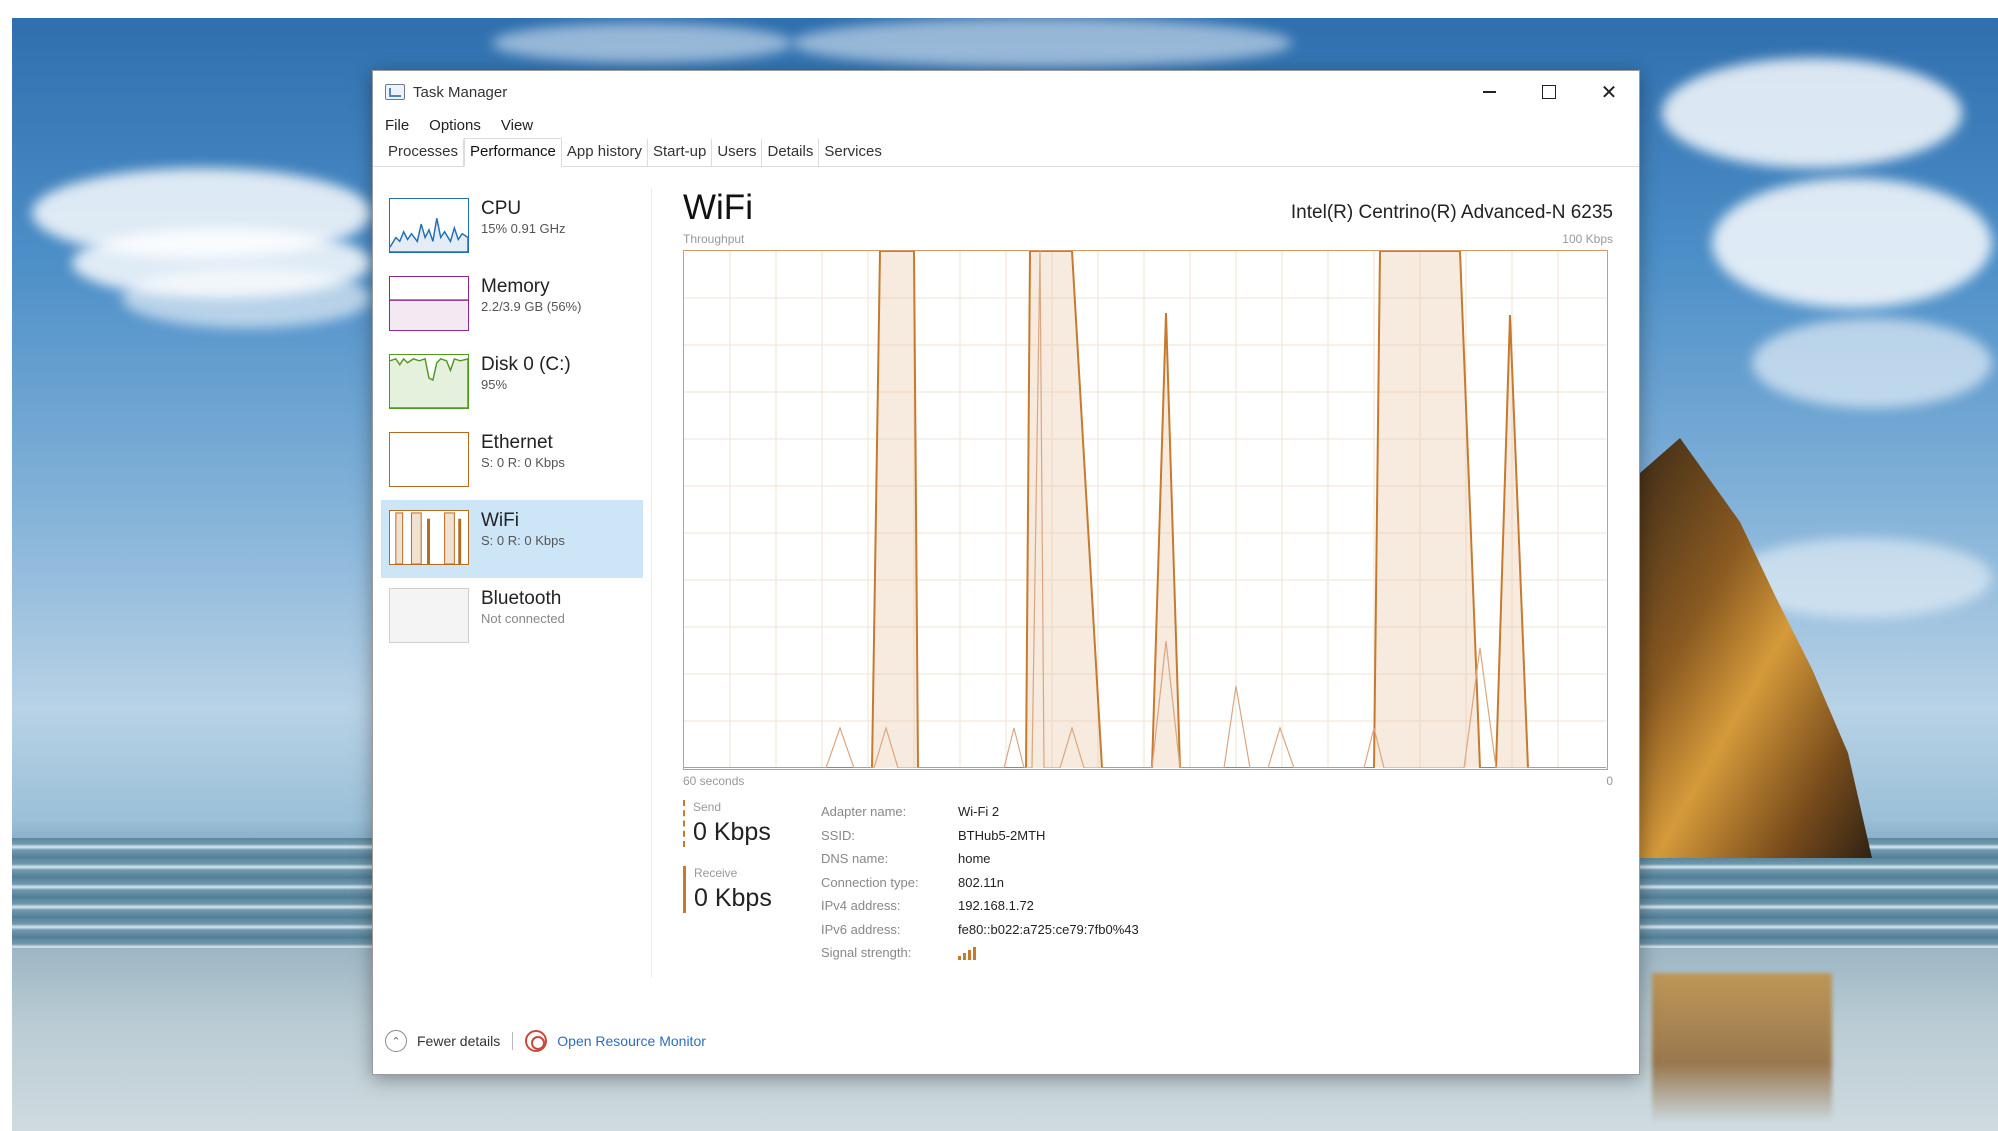 The width and height of the screenshot is (1998, 1131). What do you see at coordinates (397, 125) in the screenshot?
I see `menu-file: File` at bounding box center [397, 125].